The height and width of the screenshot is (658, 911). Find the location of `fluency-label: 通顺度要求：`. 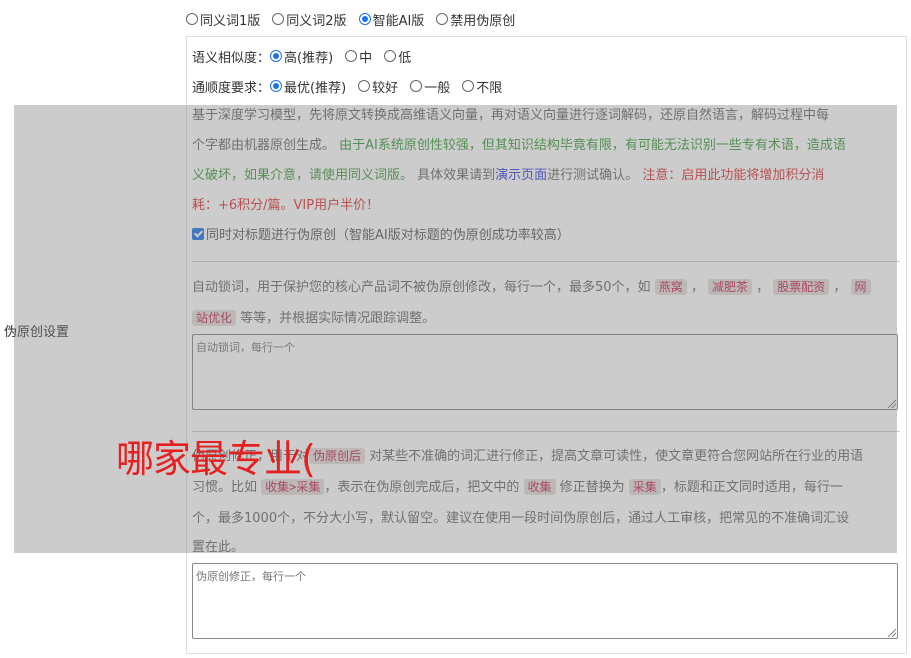

fluency-label: 通顺度要求： is located at coordinates (231, 88).